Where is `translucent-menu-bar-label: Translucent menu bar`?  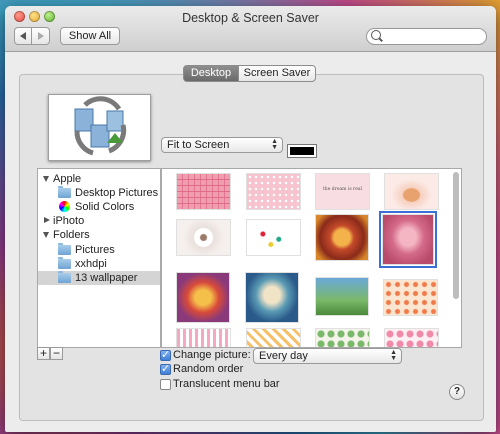 translucent-menu-bar-label: Translucent menu bar is located at coordinates (226, 384).